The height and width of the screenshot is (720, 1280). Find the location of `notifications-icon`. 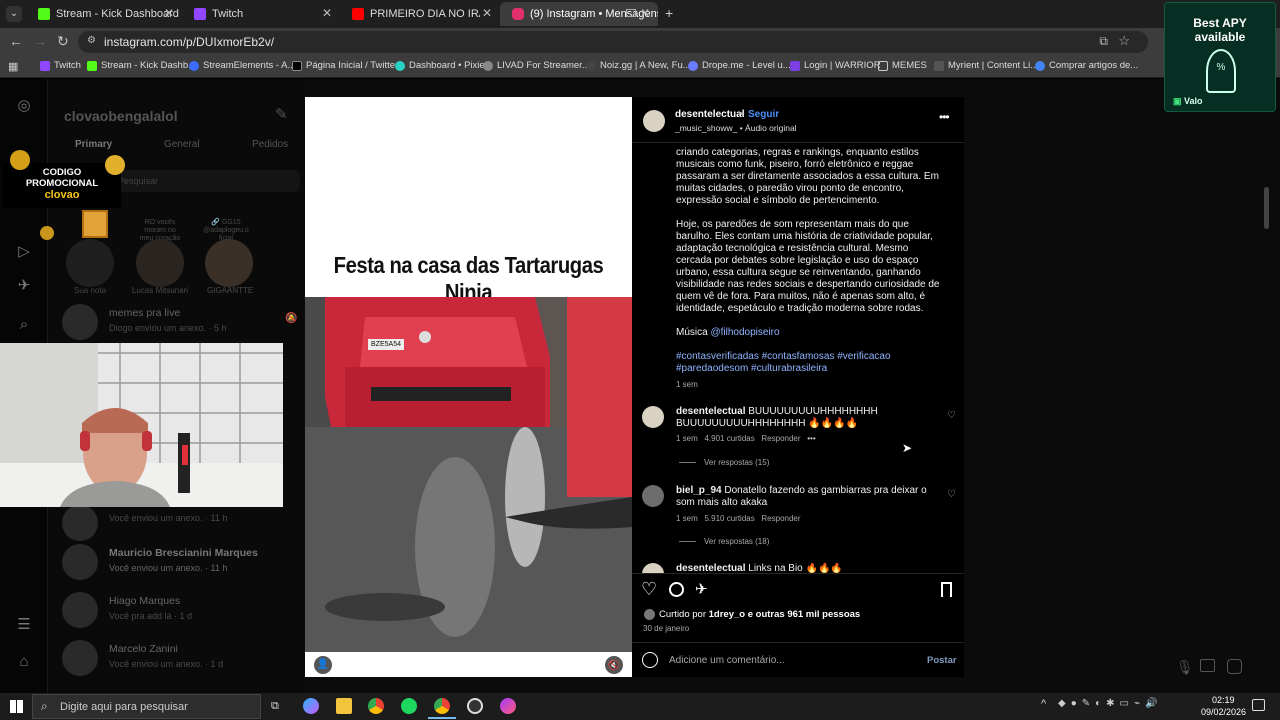

notifications-icon is located at coordinates (1258, 705).